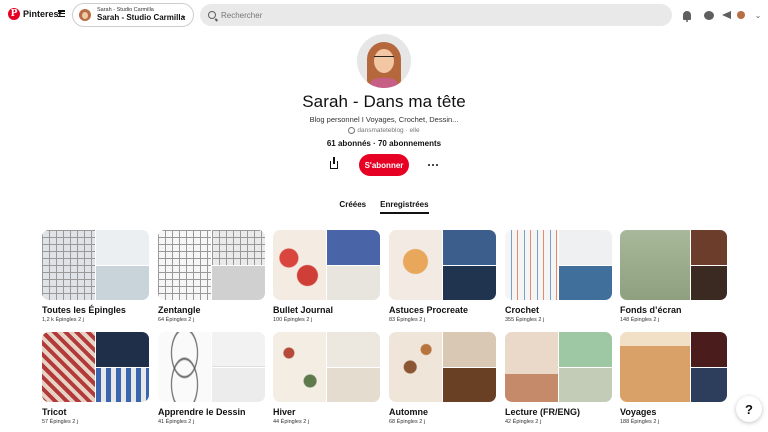  What do you see at coordinates (176, 320) in the screenshot?
I see `board-meta: 64 Épingles 2 j` at bounding box center [176, 320].